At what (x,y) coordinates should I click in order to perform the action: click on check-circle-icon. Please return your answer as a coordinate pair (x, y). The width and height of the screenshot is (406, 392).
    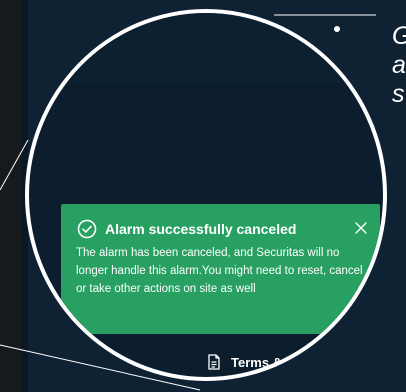
    Looking at the image, I should click on (87, 229).